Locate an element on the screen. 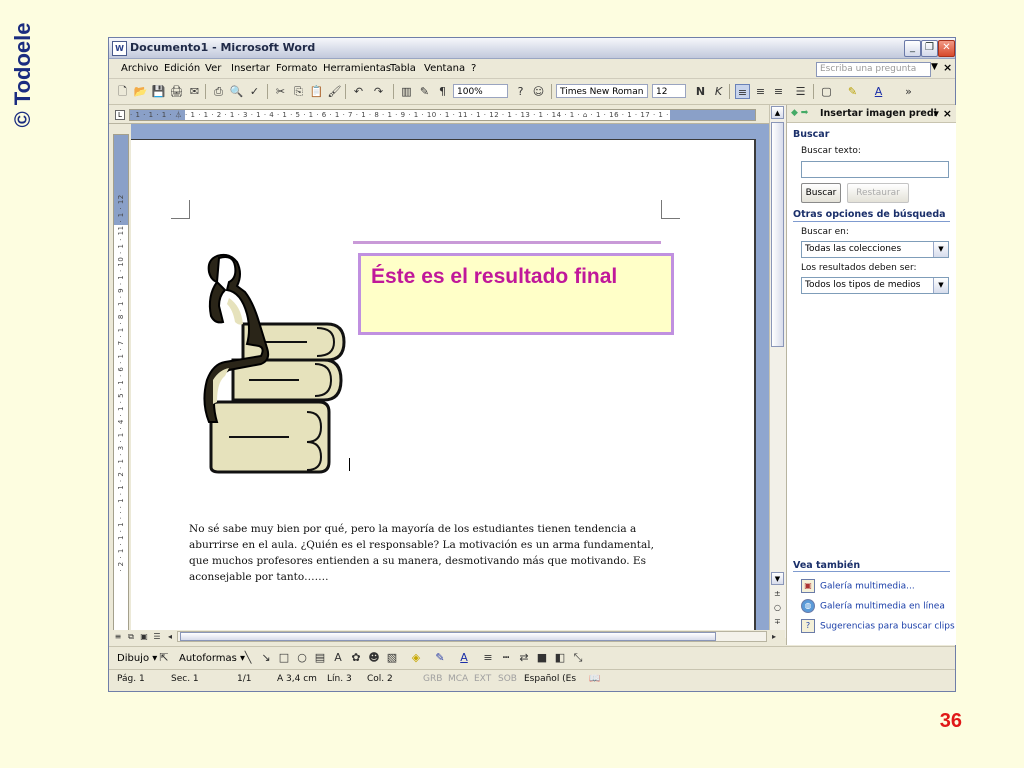  line-icon: ╲ is located at coordinates (248, 658).